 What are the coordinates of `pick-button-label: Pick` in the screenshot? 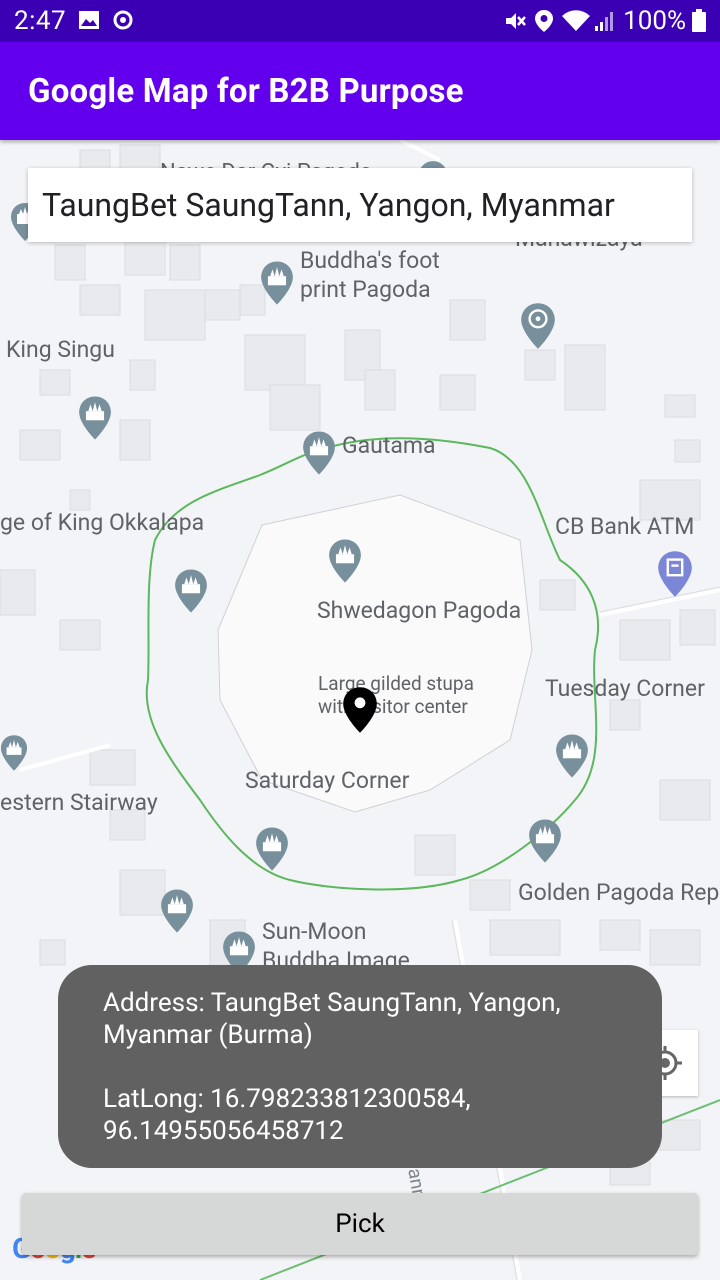 It's located at (360, 1224).